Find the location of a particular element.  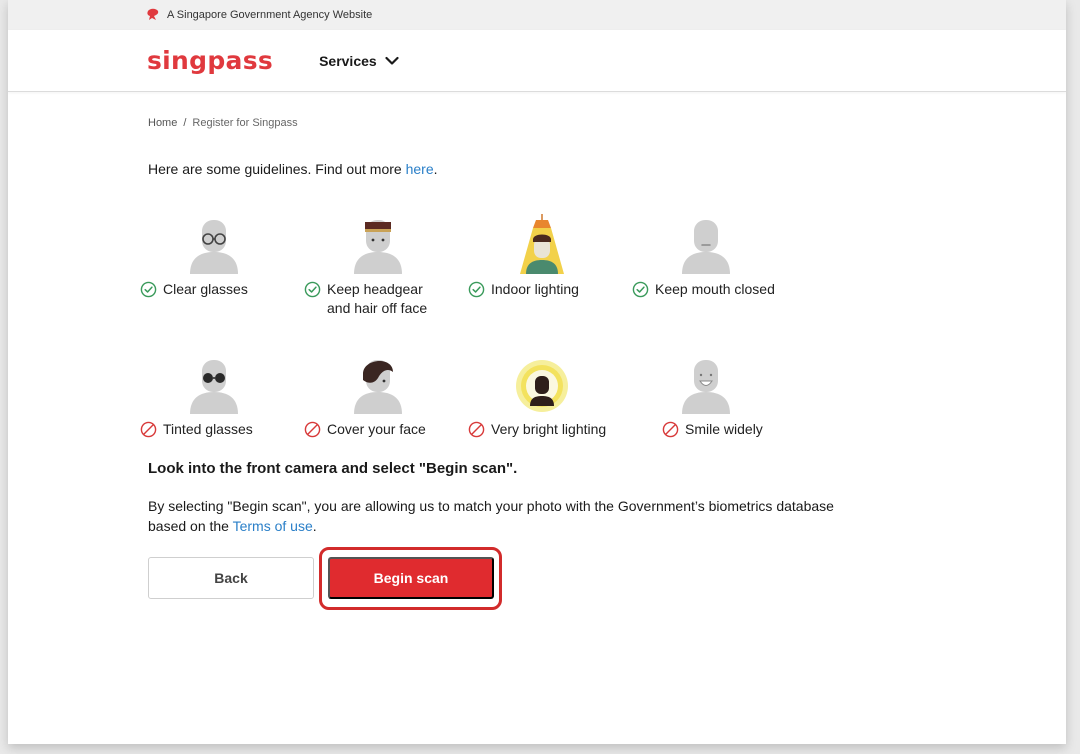

guideline-tinted-glasses: Tinted glasses is located at coordinates (222, 396).